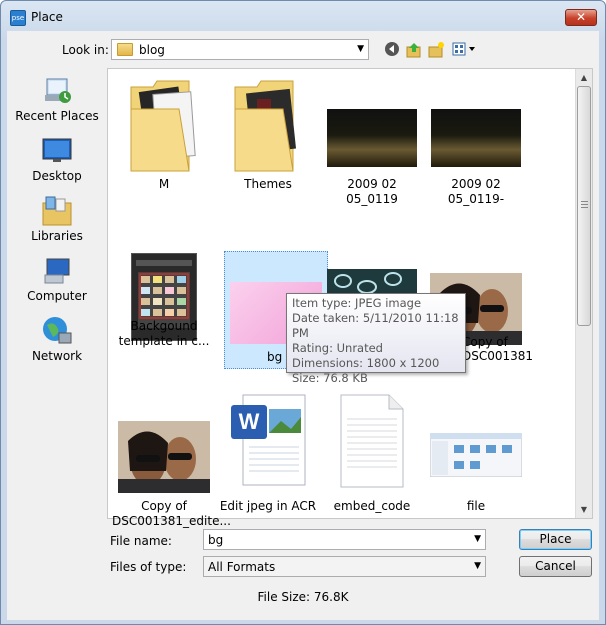 The image size is (606, 625). What do you see at coordinates (555, 566) in the screenshot?
I see `cancel-button: Cancel` at bounding box center [555, 566].